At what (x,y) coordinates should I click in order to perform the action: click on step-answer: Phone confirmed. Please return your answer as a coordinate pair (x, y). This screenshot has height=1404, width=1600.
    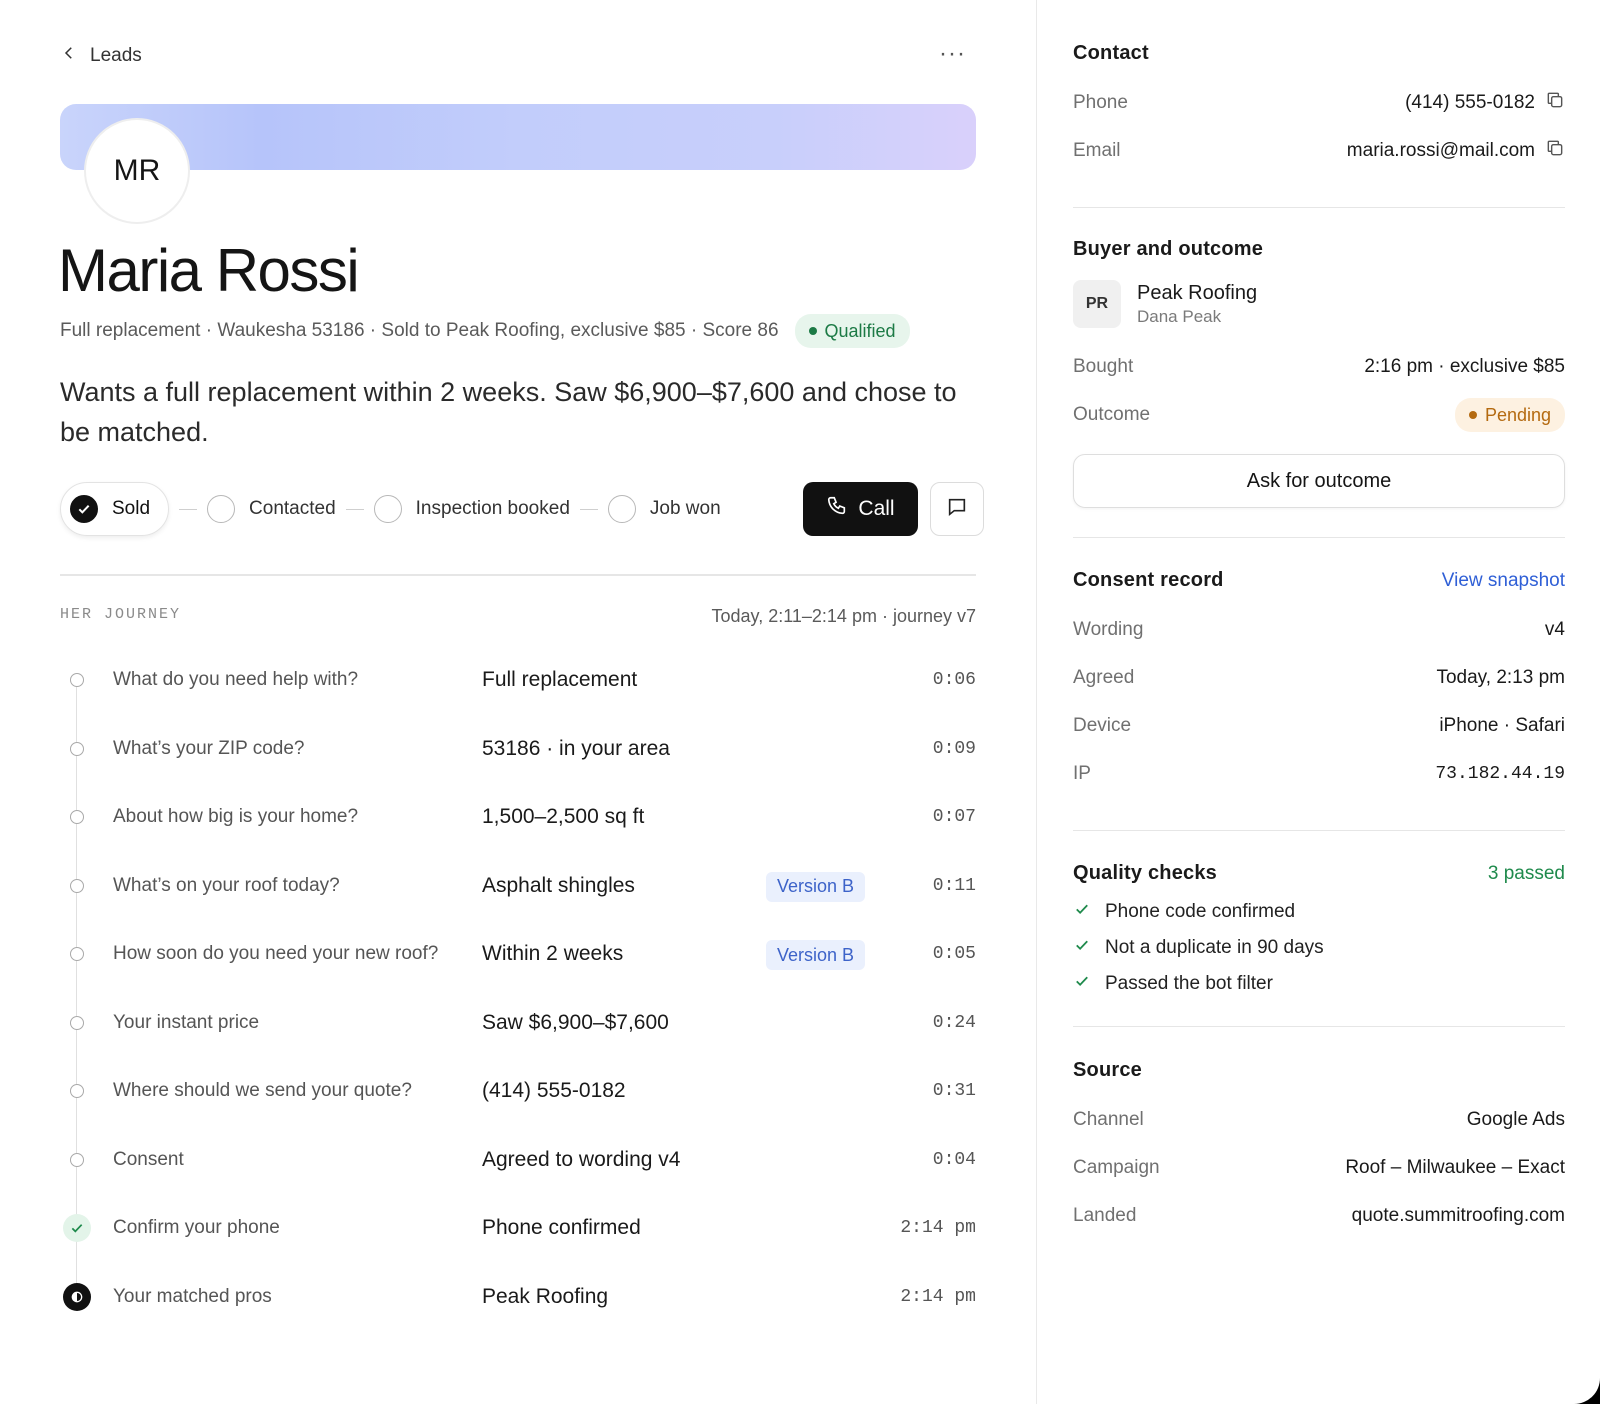
    Looking at the image, I should click on (561, 1228).